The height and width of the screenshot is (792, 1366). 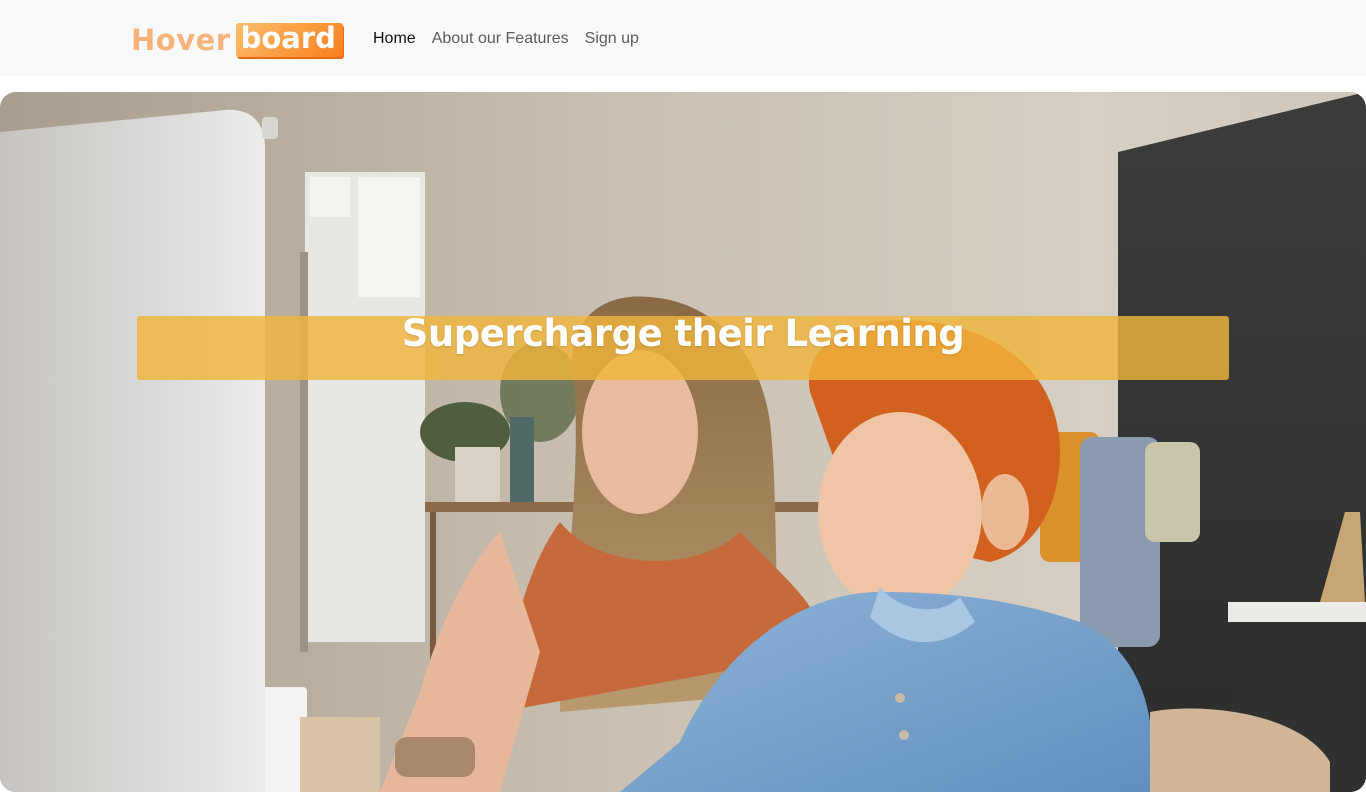 I want to click on nav-signup-link: Sign up, so click(x=612, y=39).